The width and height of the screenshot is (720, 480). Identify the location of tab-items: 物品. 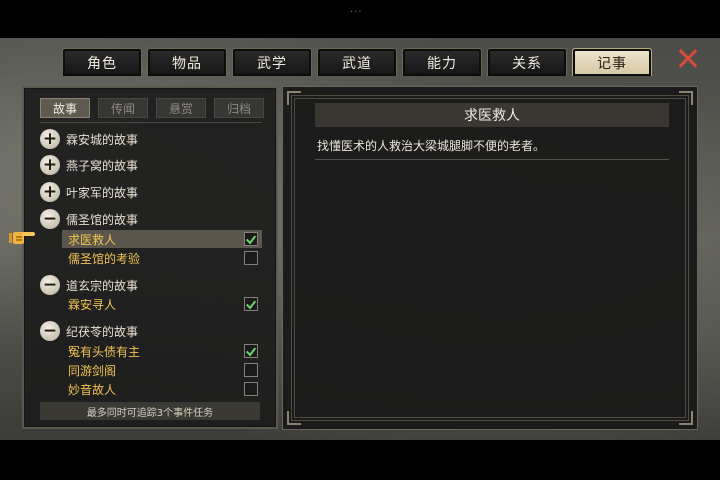
(187, 62).